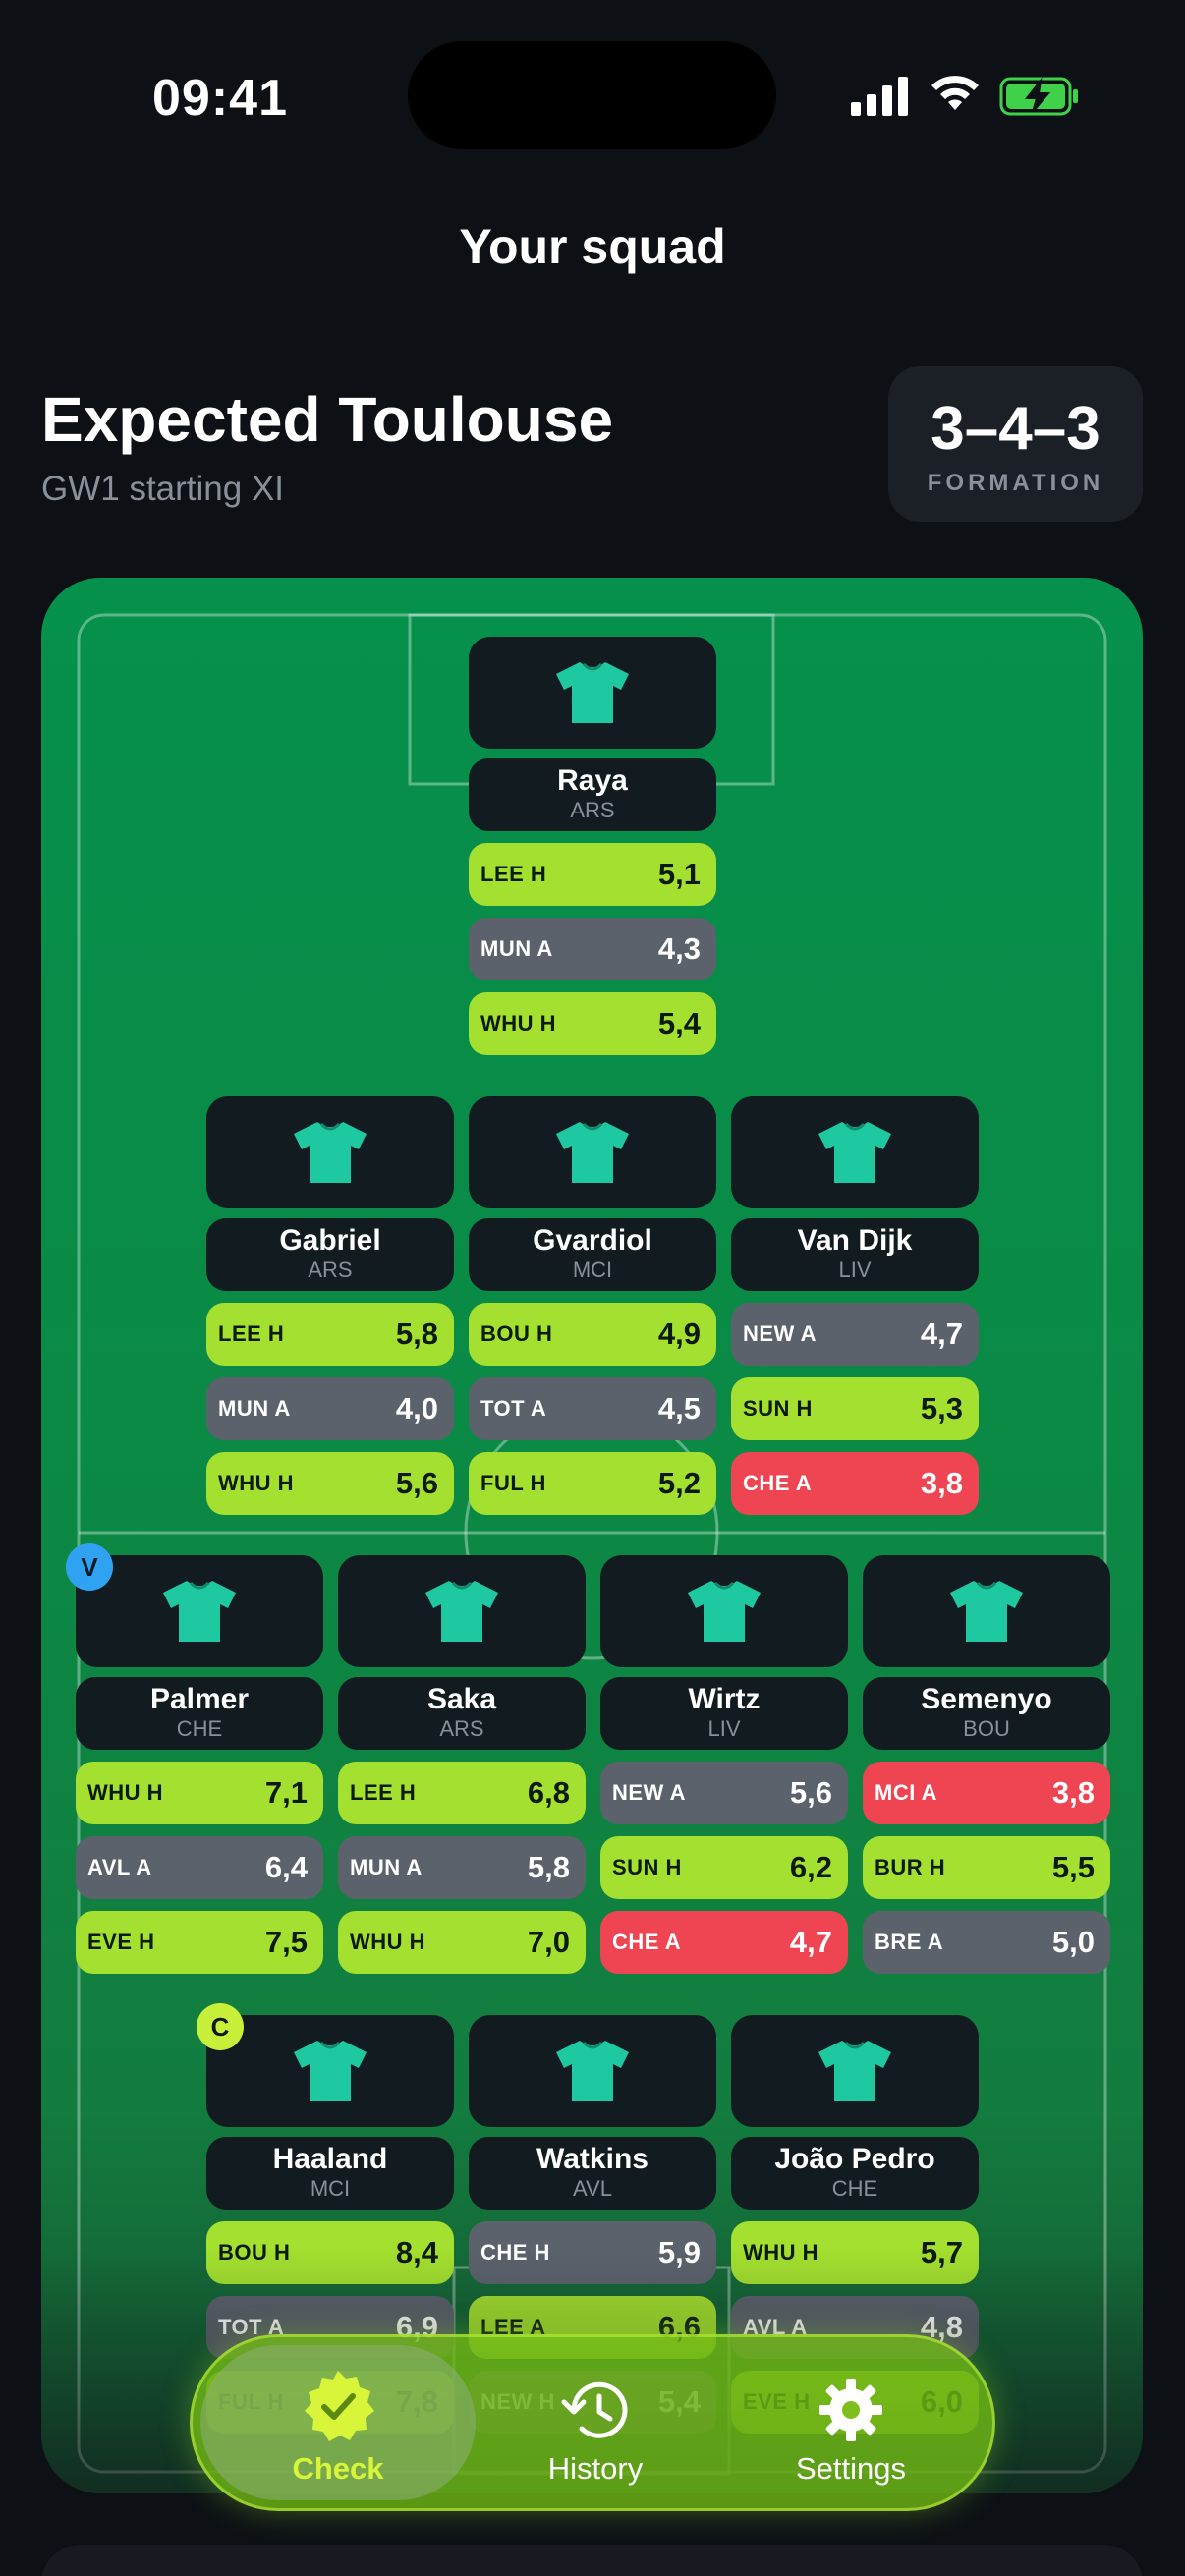 The height and width of the screenshot is (2576, 1185). Describe the element at coordinates (679, 1333) in the screenshot. I see `fixture-points: 4,9` at that location.